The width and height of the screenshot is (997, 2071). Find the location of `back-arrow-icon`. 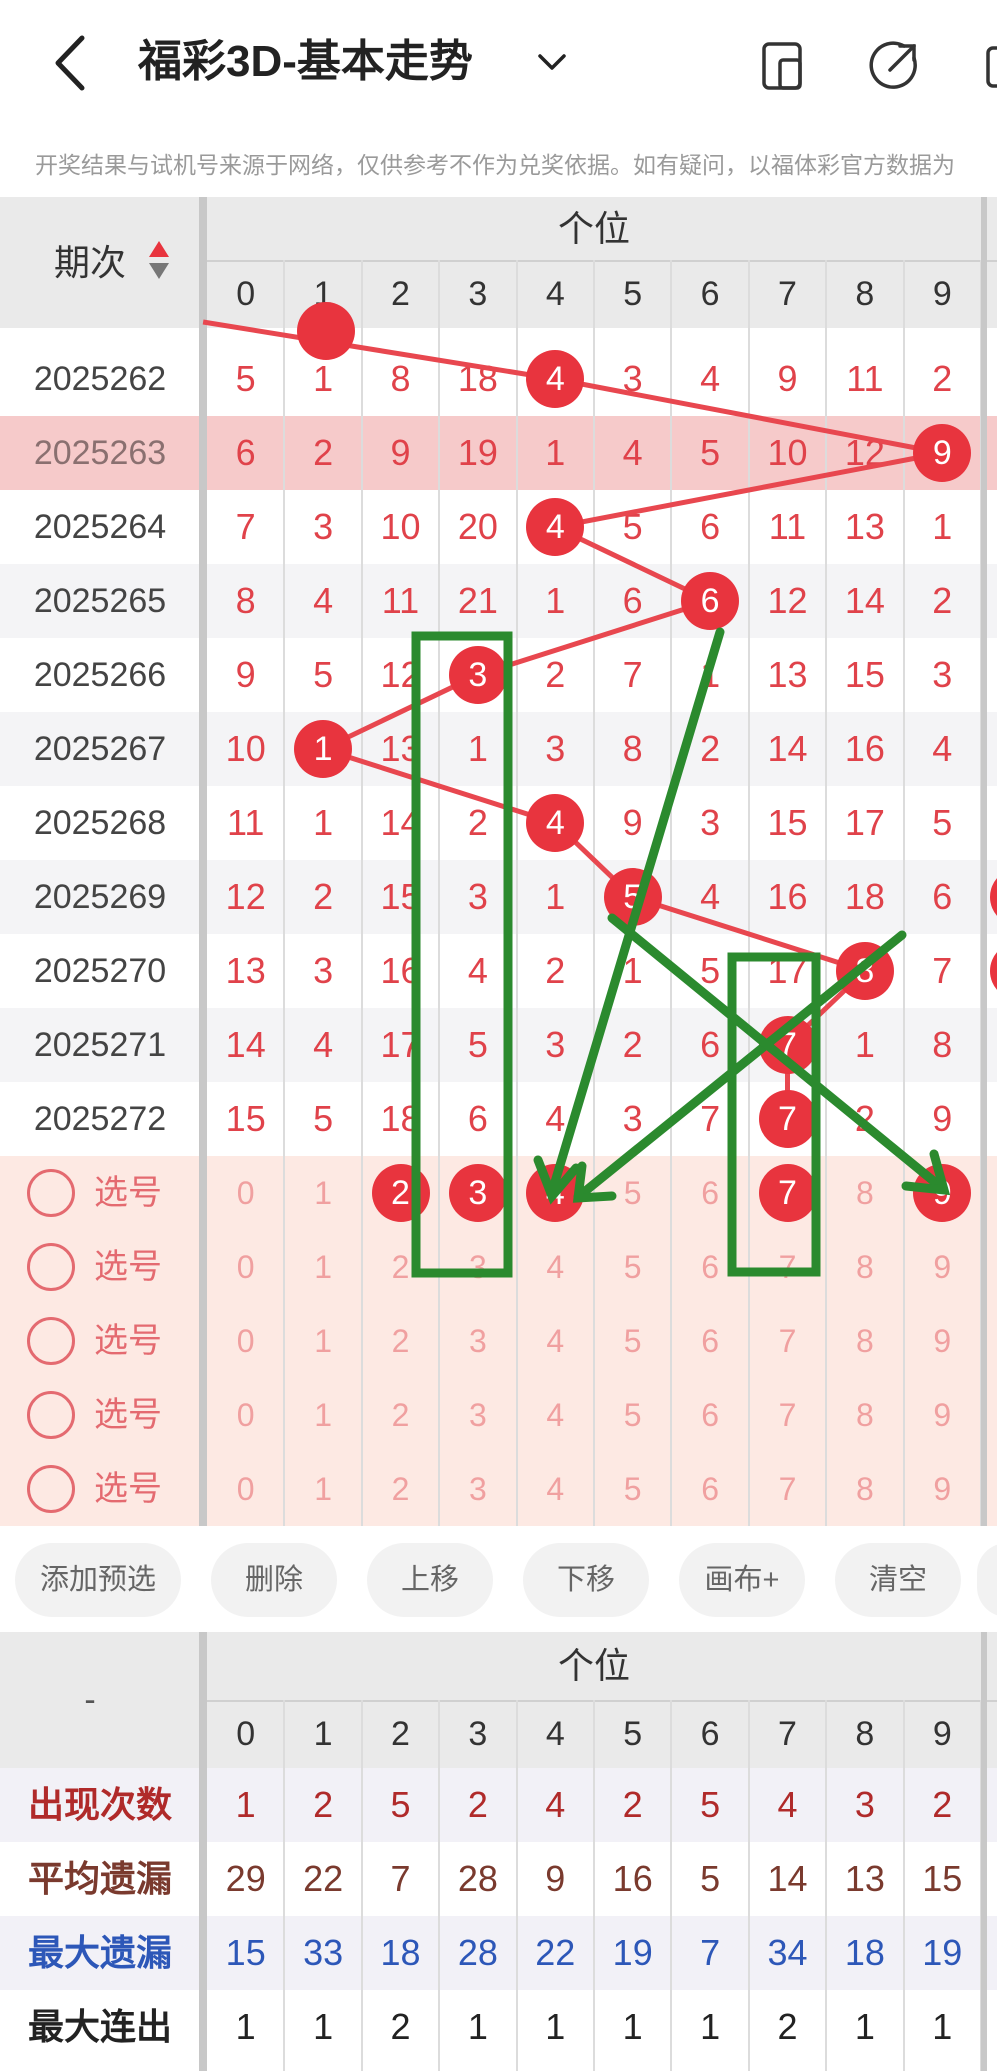

back-arrow-icon is located at coordinates (73, 63).